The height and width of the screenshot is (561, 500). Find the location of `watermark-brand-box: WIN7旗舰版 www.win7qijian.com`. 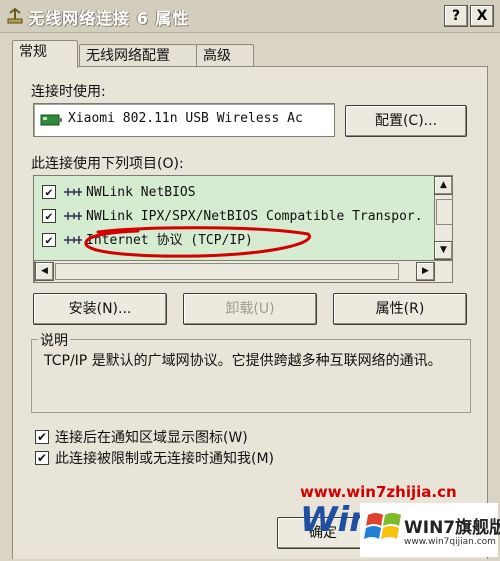

watermark-brand-box: WIN7旗舰版 www.win7qijian.com is located at coordinates (430, 530).